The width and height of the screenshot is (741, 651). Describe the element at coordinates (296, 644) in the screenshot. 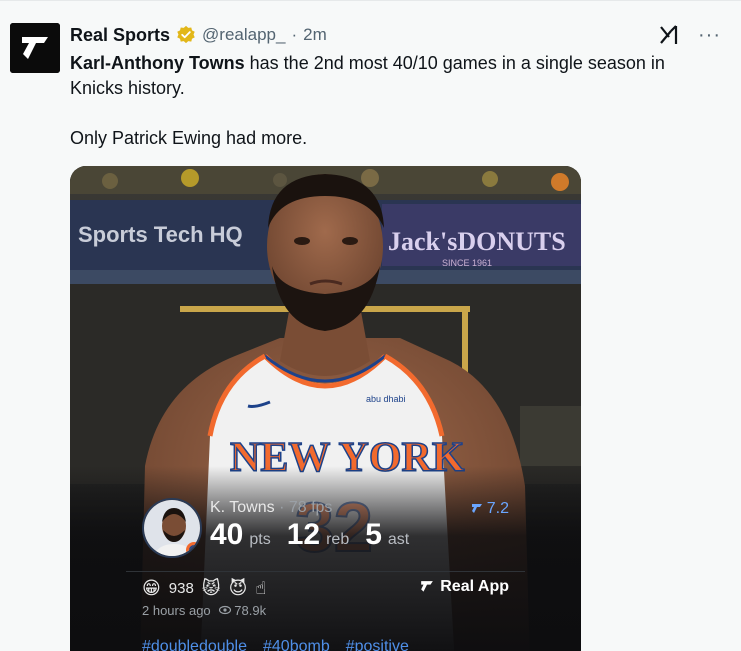

I see `hashtag: #40bomb` at that location.